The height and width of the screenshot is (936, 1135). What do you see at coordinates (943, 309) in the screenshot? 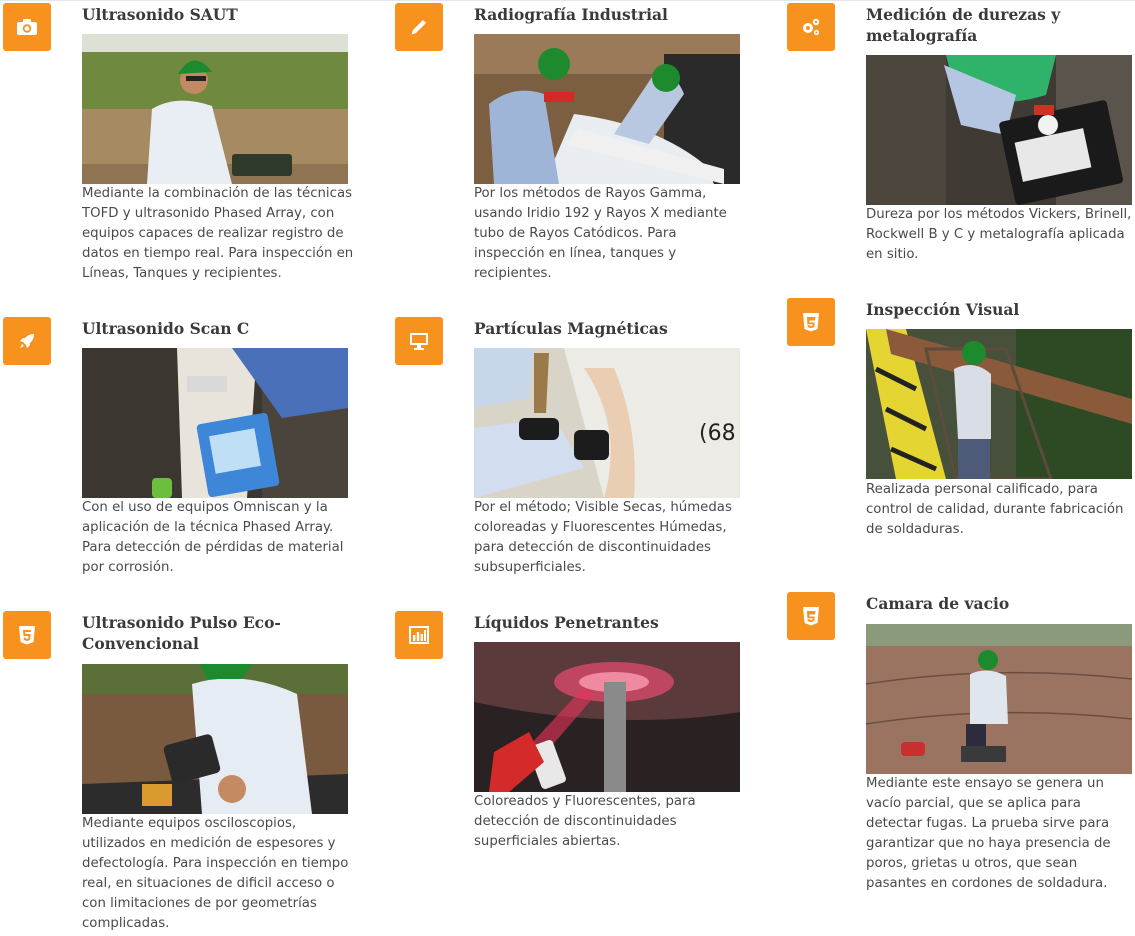
I see `service-title: Inspección Visual` at bounding box center [943, 309].